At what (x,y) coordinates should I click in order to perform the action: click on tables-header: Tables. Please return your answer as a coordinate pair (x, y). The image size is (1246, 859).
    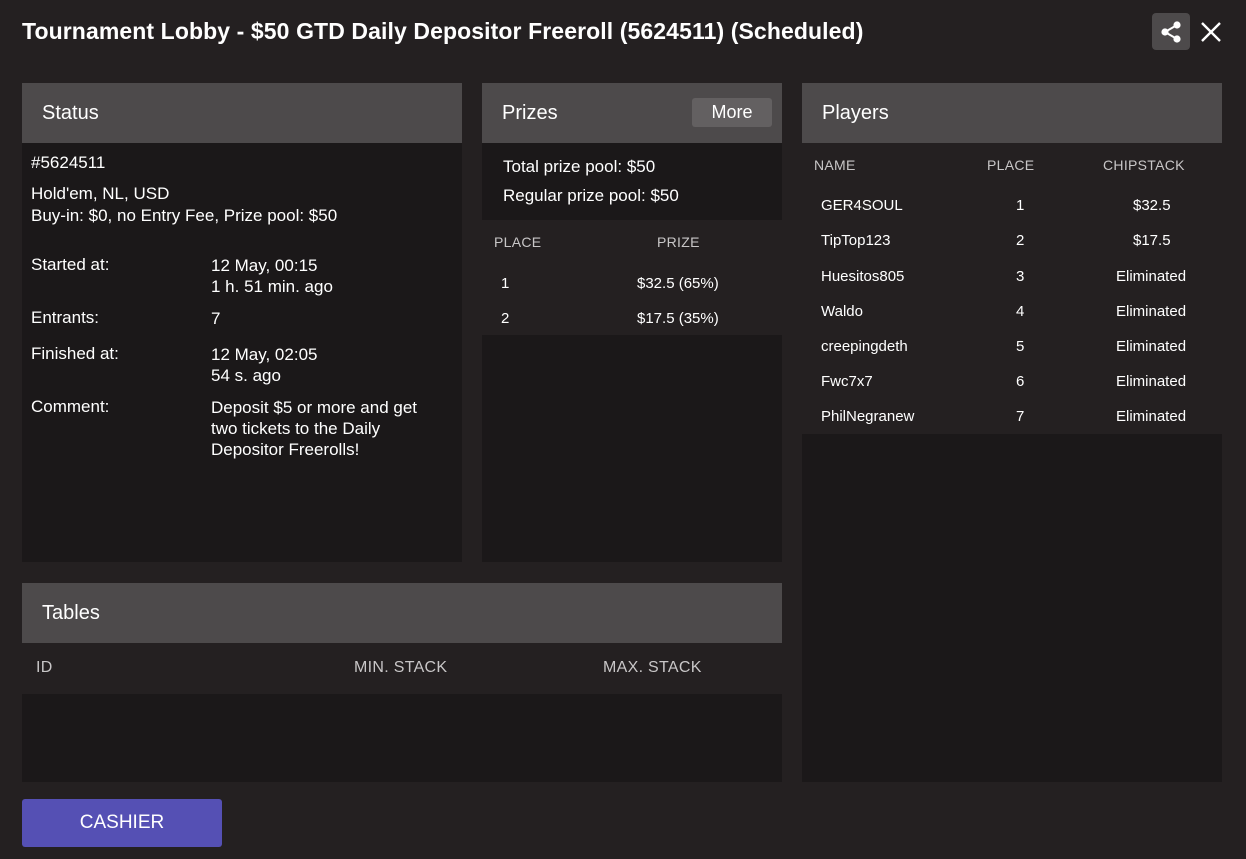
    Looking at the image, I should click on (402, 613).